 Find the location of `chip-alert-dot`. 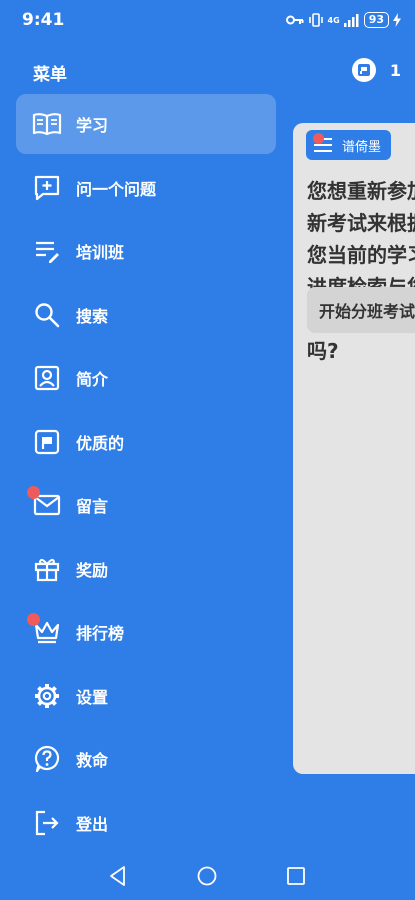

chip-alert-dot is located at coordinates (318, 138).